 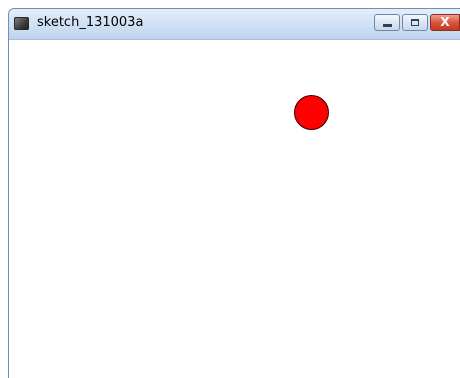 I want to click on close-button: X, so click(x=445, y=22).